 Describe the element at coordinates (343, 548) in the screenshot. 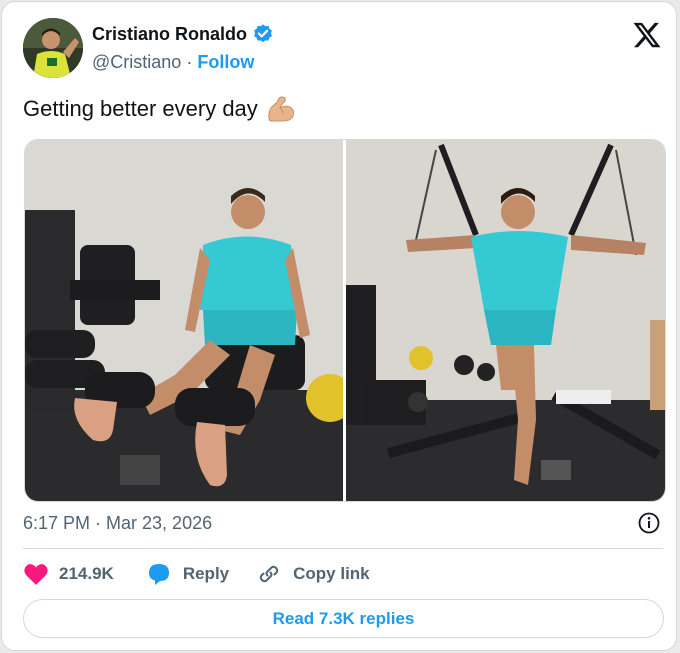

I see `divider` at that location.